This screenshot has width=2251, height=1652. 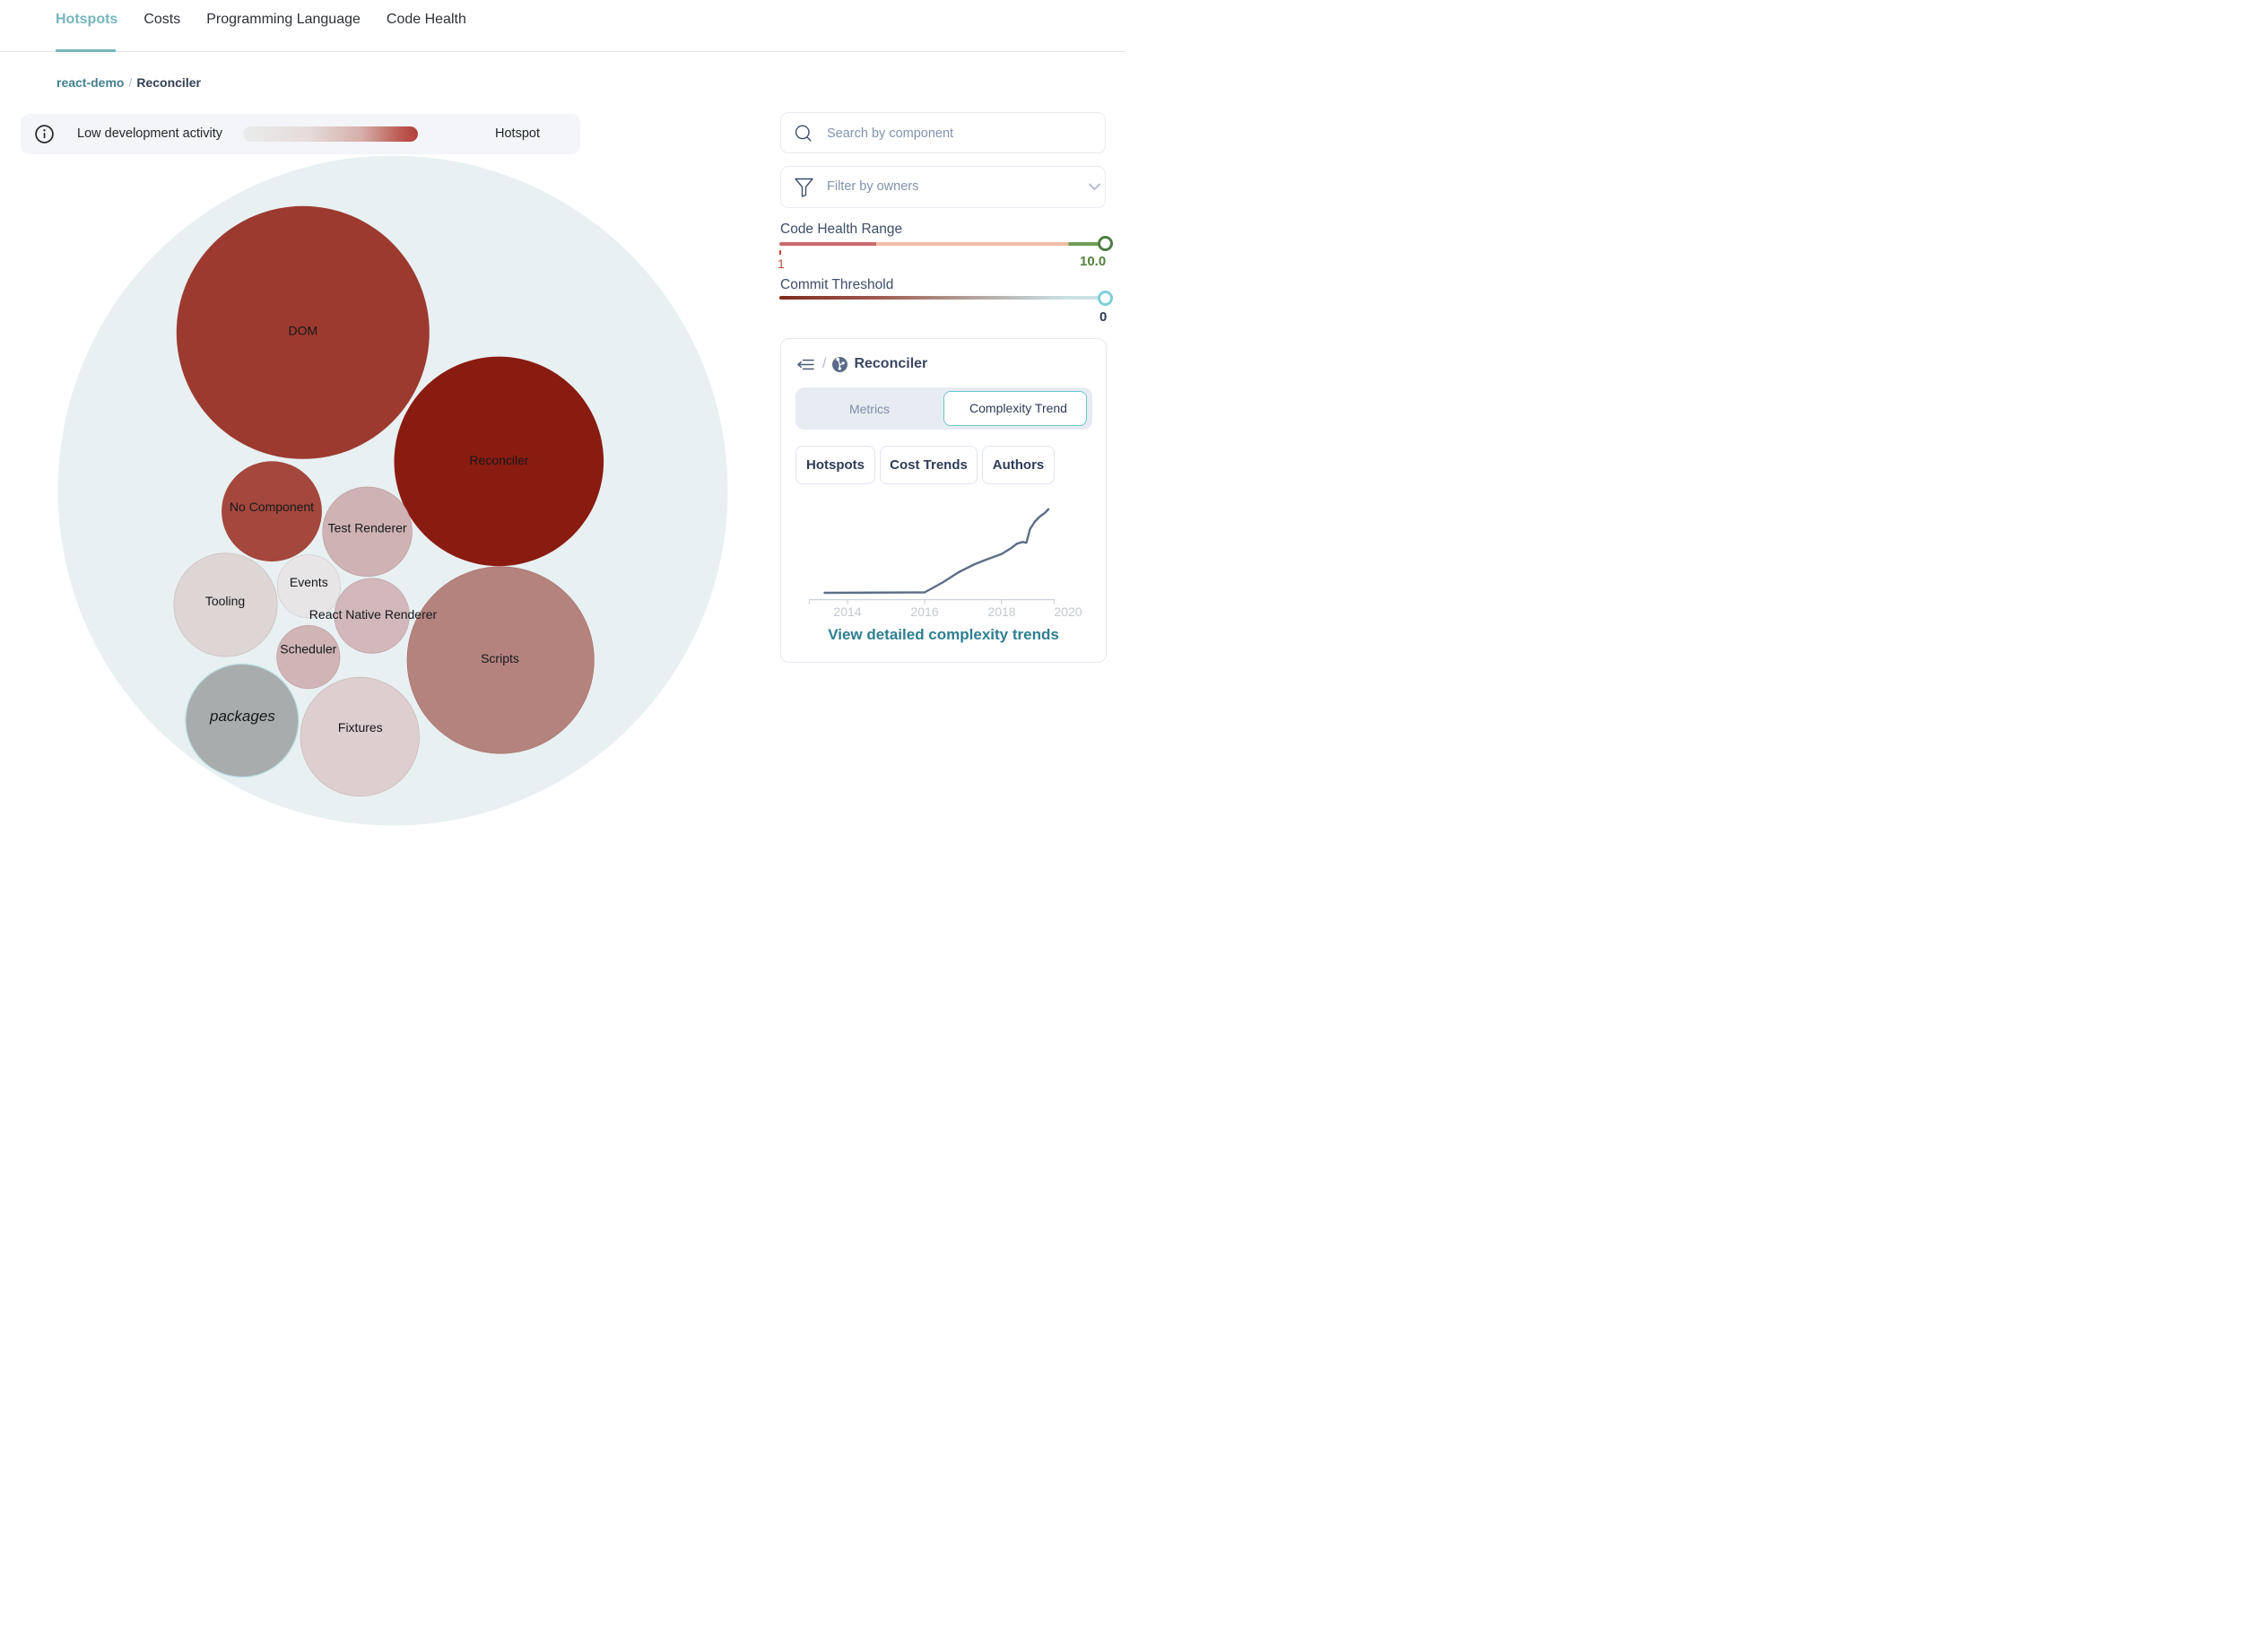 What do you see at coordinates (309, 582) in the screenshot?
I see `svg-text: Events` at bounding box center [309, 582].